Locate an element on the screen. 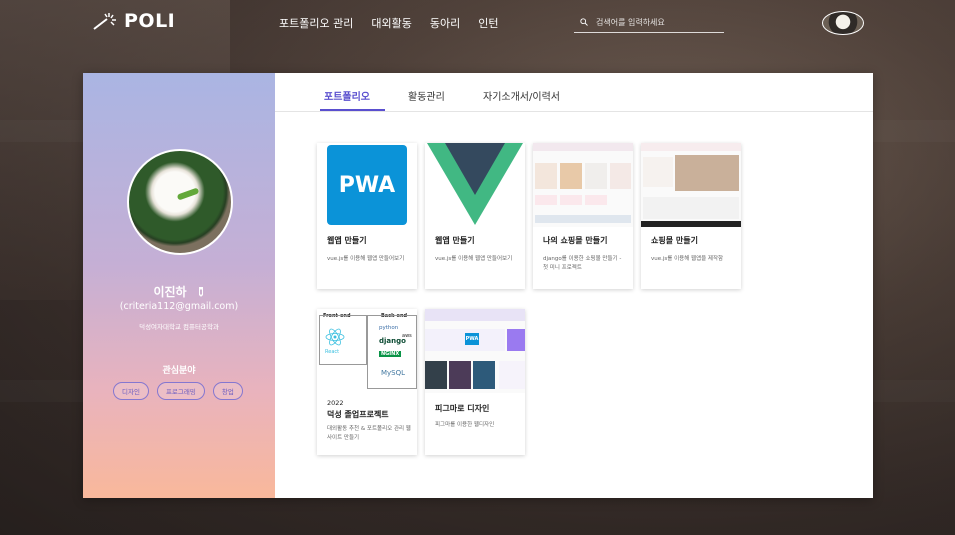 The width and height of the screenshot is (955, 535). profile-photo is located at coordinates (180, 202).